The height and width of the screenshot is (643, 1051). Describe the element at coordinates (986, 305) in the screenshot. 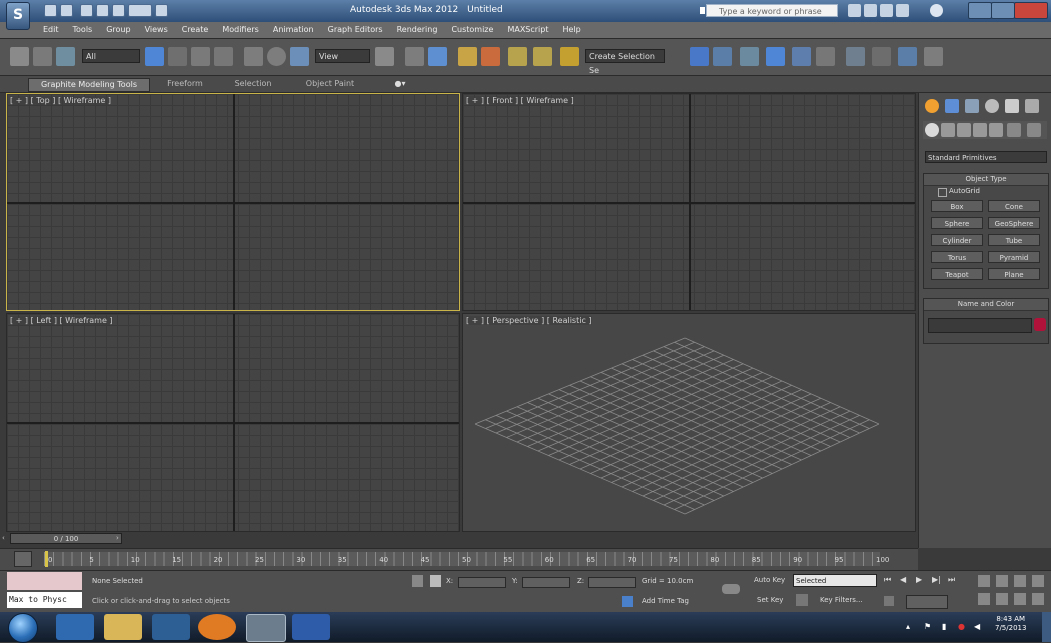

I see `name-and-color-header: Name and Color` at that location.